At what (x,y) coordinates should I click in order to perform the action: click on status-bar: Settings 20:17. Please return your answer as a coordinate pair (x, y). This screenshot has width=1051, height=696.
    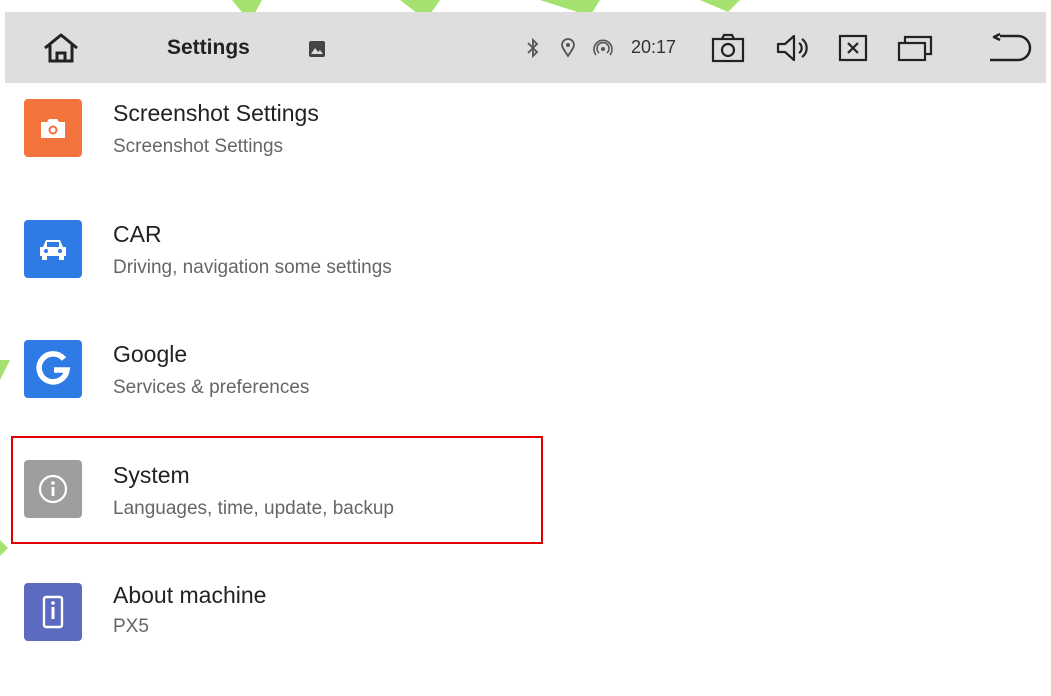
    Looking at the image, I should click on (525, 47).